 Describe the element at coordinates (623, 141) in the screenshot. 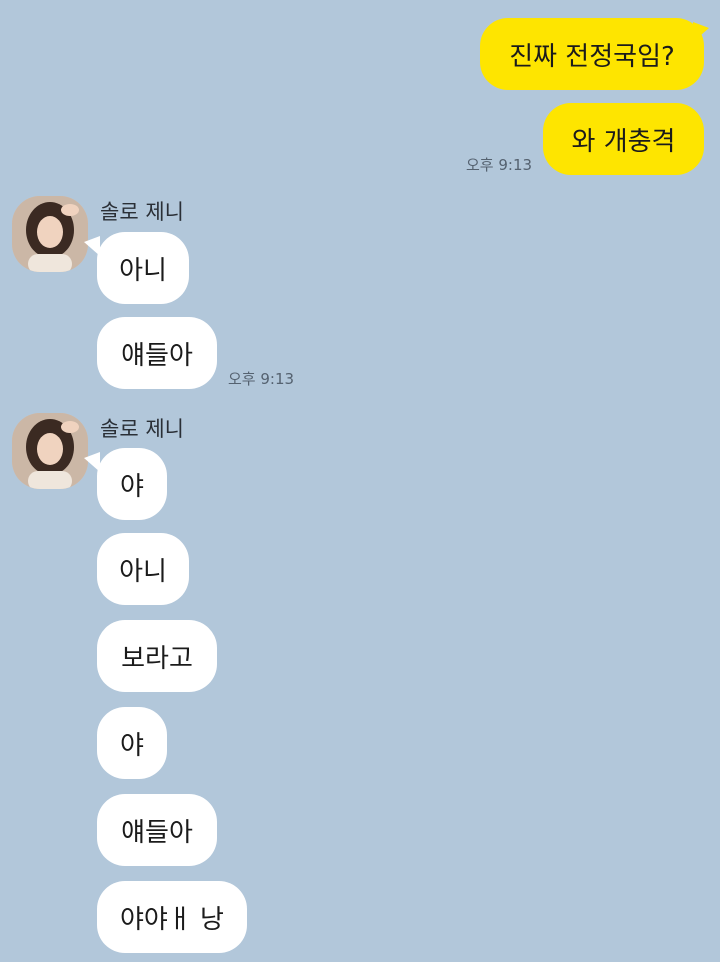

I see `message-text: 와 개충격` at that location.